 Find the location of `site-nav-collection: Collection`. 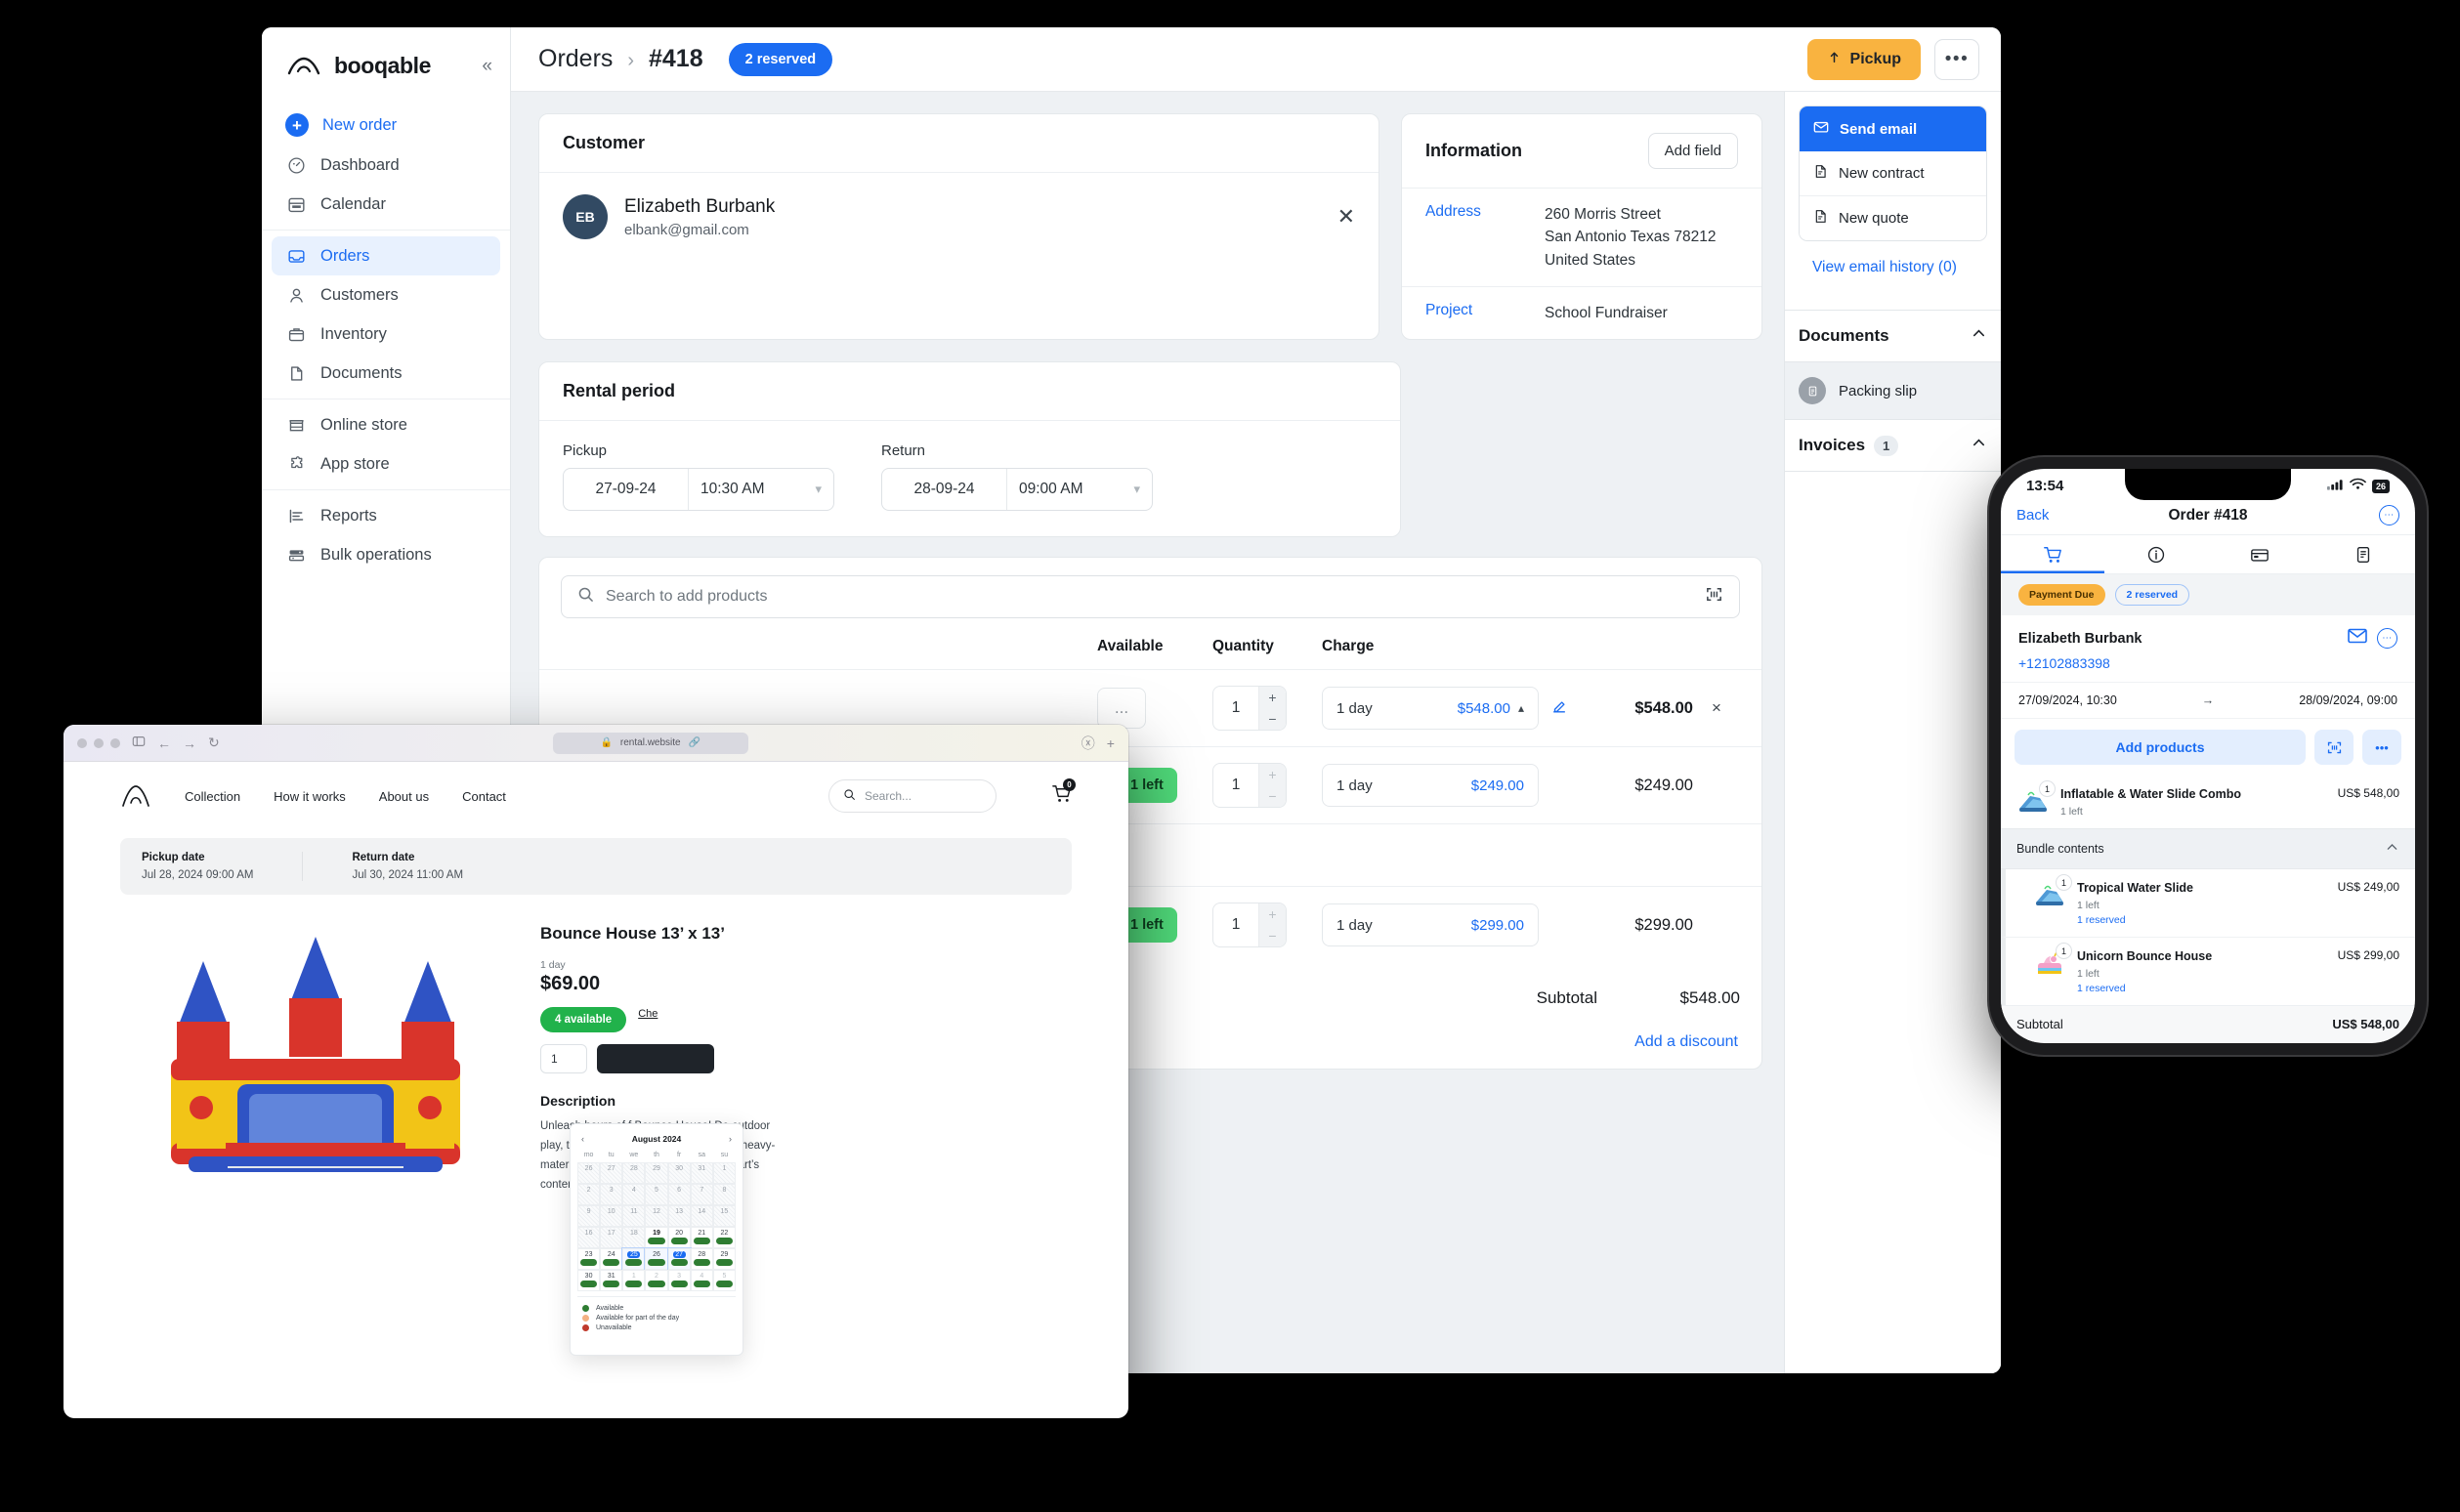

site-nav-collection: Collection is located at coordinates (212, 796).